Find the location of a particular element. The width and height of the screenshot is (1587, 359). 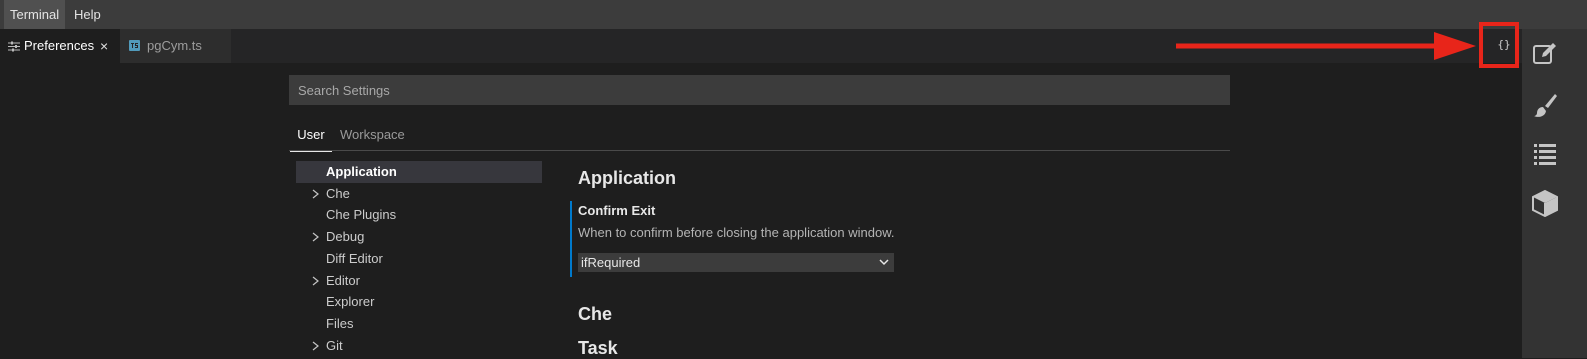

tab-close-button: × is located at coordinates (104, 46).